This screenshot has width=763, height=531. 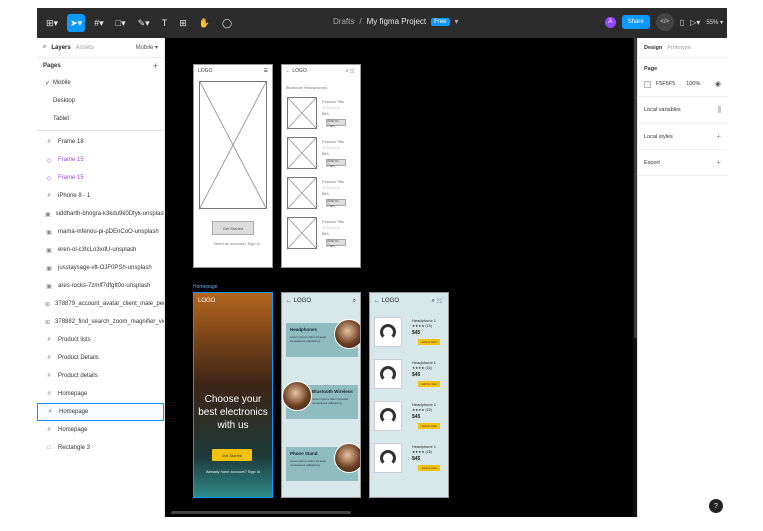 What do you see at coordinates (397, 21) in the screenshot?
I see `project-name: My figma Project` at bounding box center [397, 21].